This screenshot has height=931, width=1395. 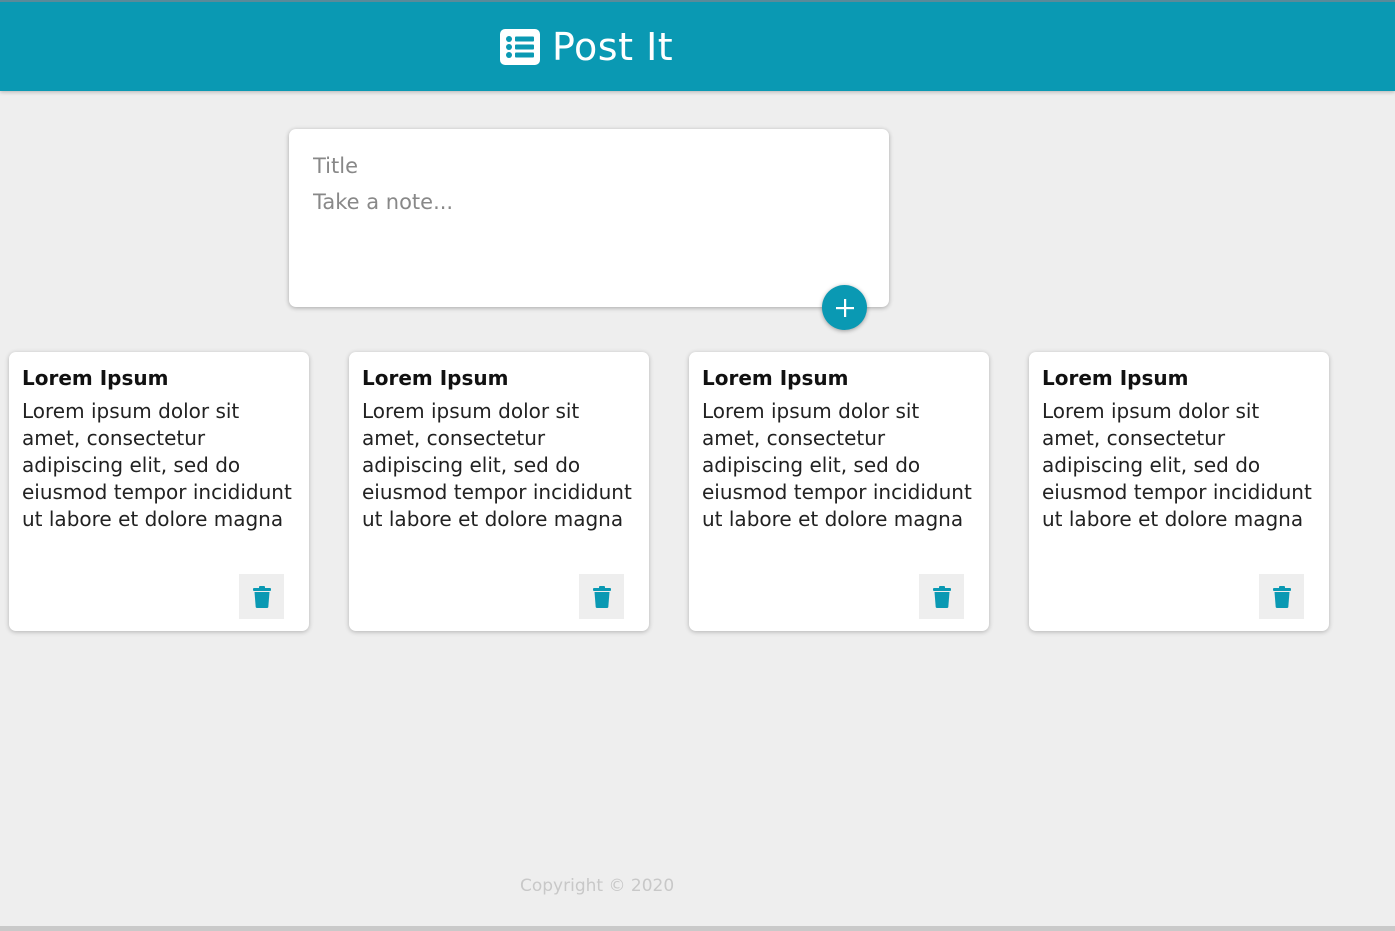 I want to click on add-note-button, so click(x=844, y=307).